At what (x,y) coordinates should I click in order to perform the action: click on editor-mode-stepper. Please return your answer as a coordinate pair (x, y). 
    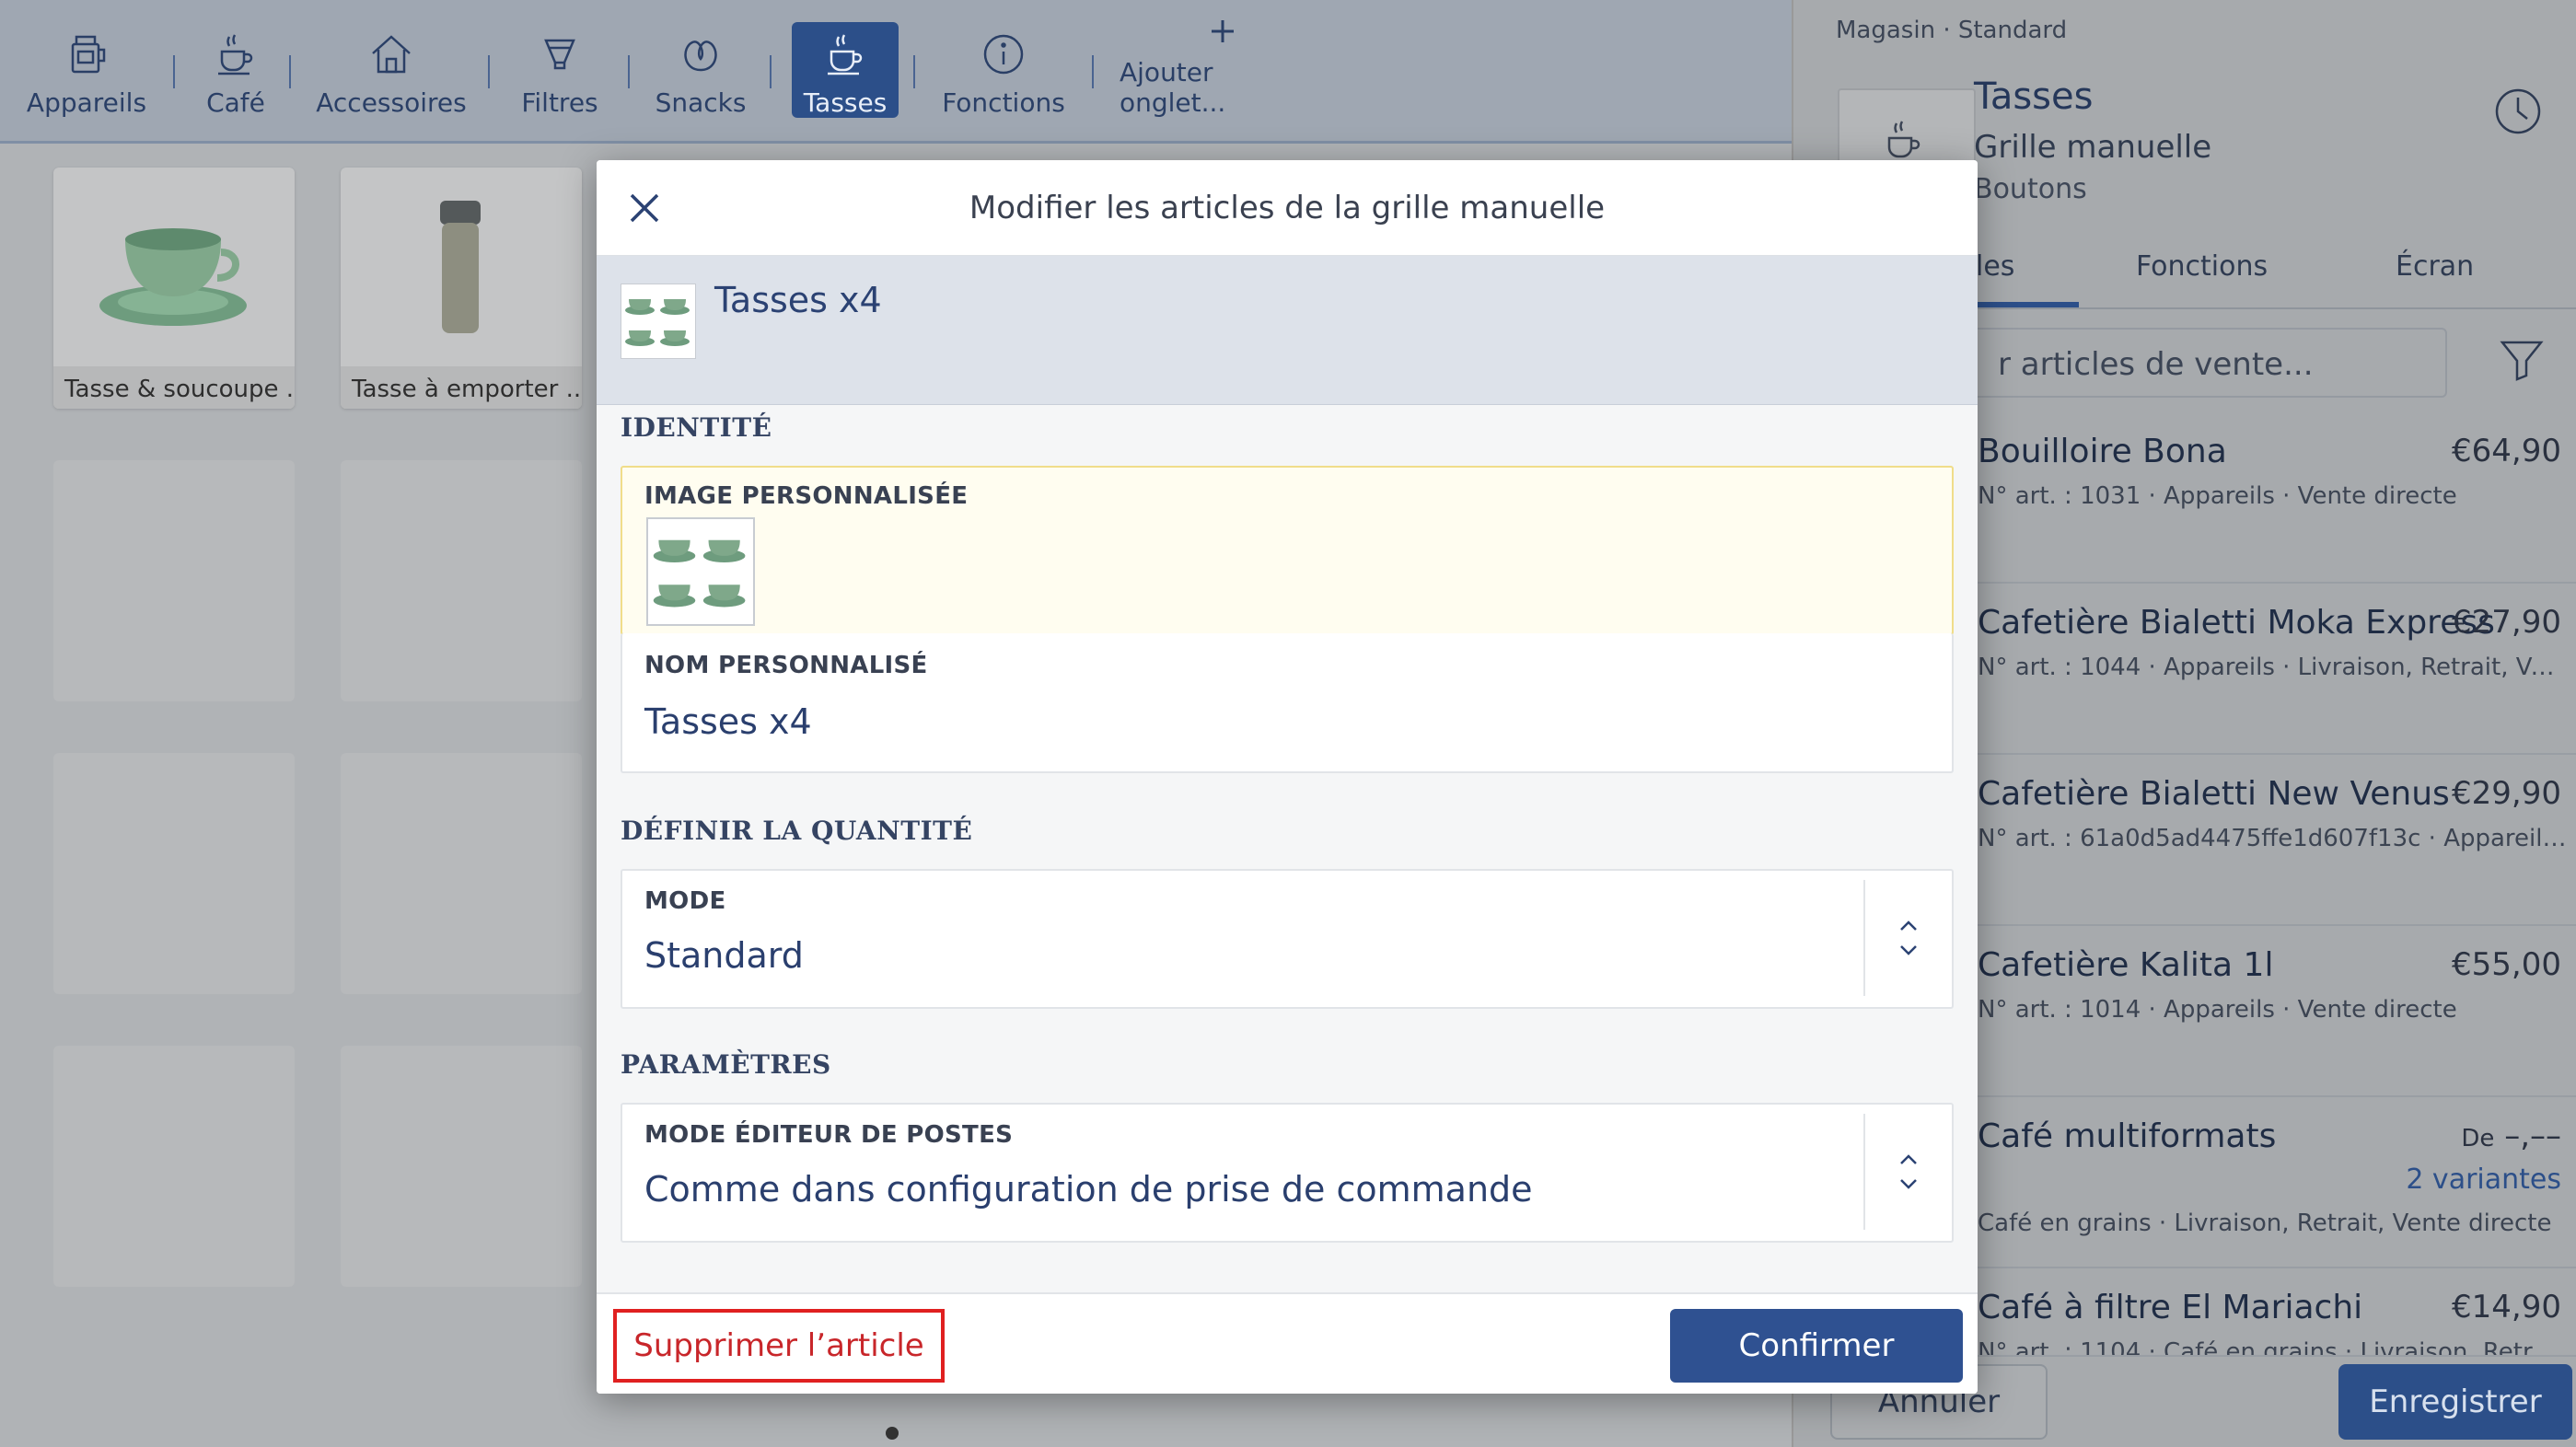
    Looking at the image, I should click on (1907, 1172).